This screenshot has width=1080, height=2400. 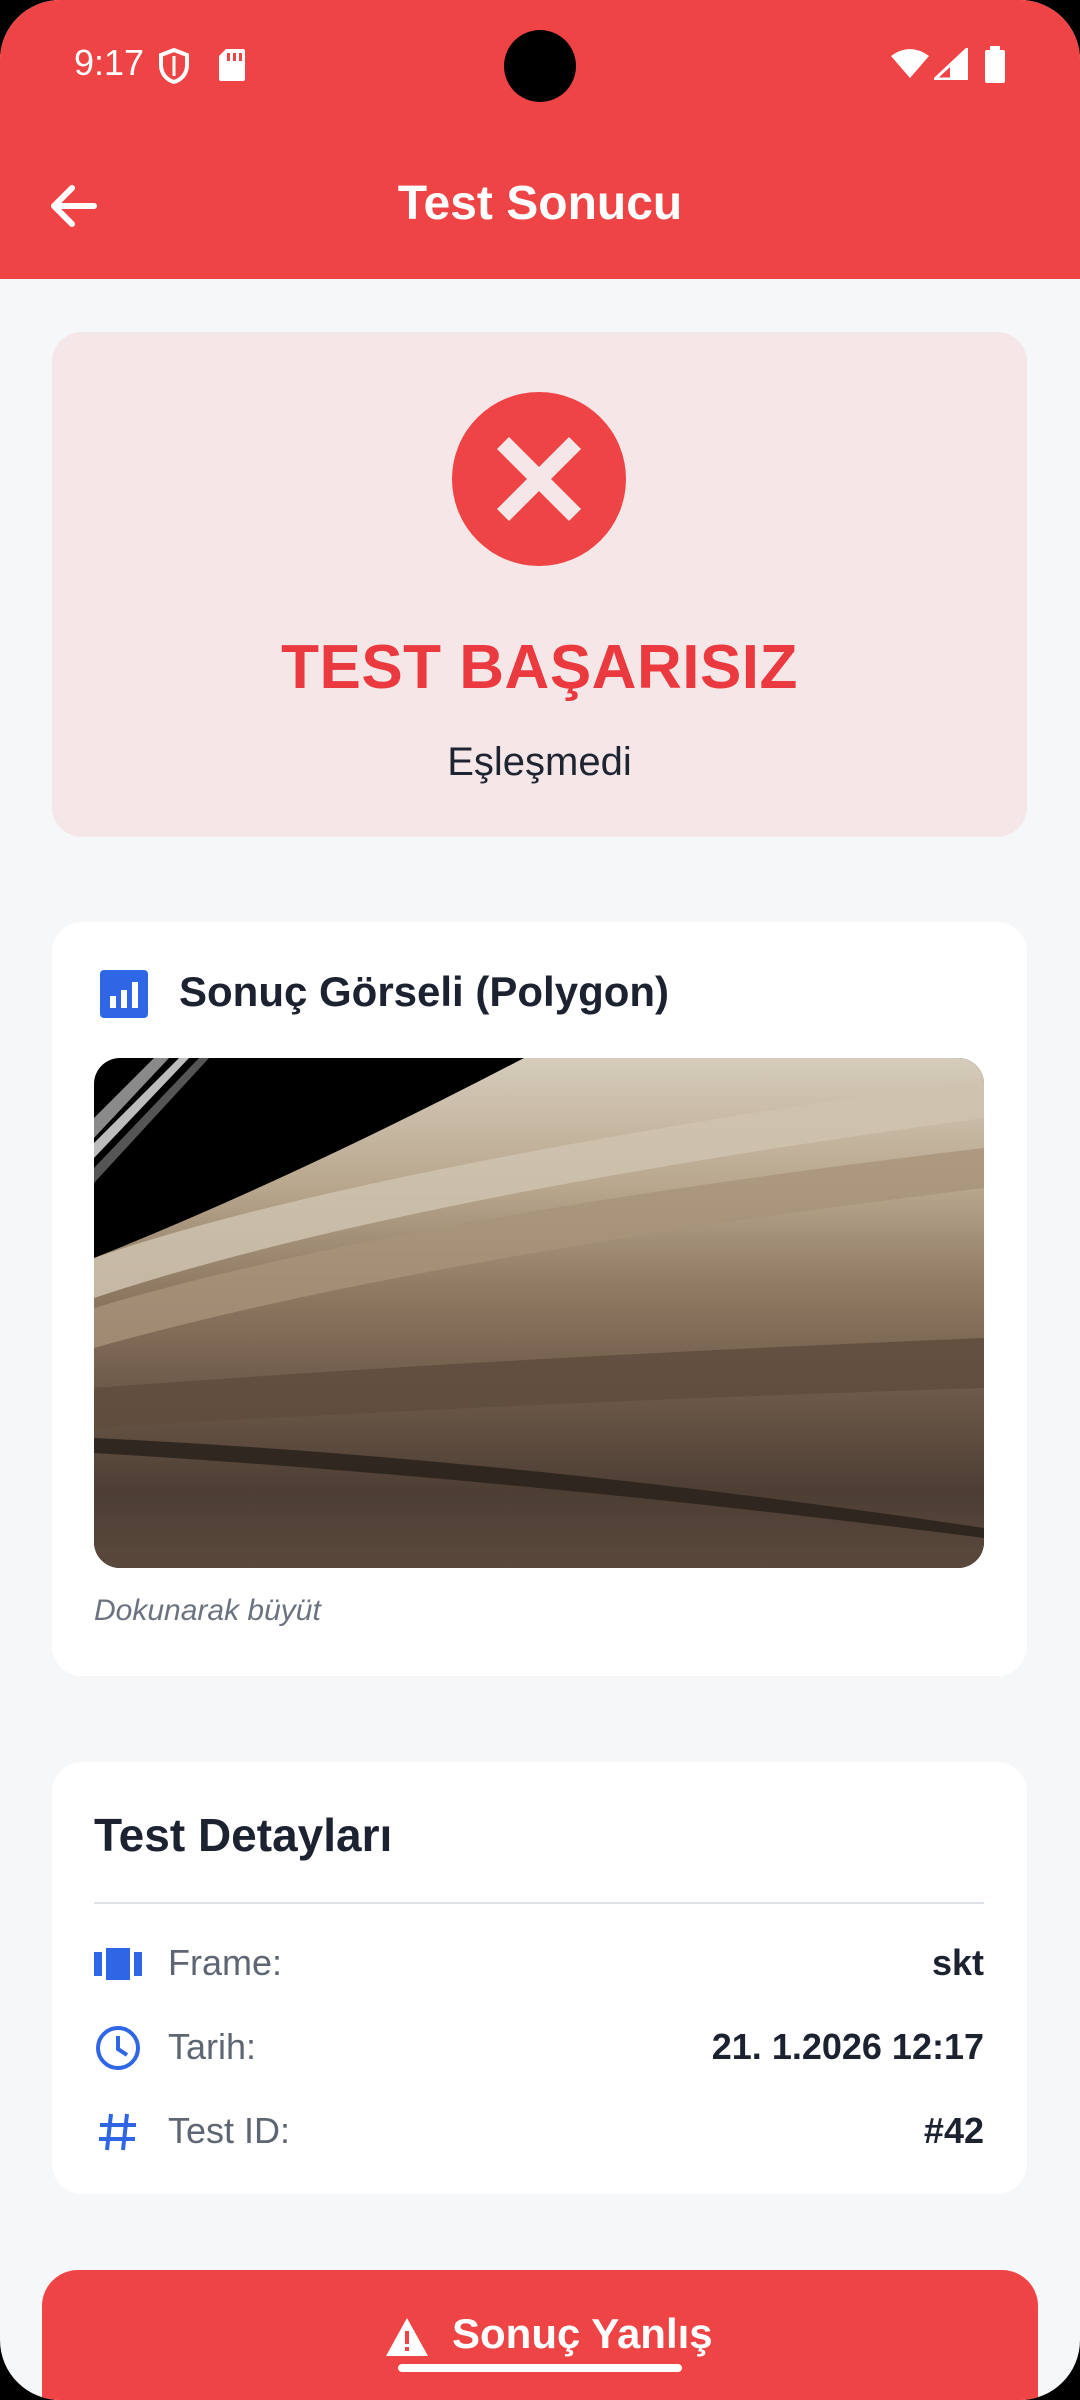 I want to click on detail-value: skt, so click(x=957, y=1962).